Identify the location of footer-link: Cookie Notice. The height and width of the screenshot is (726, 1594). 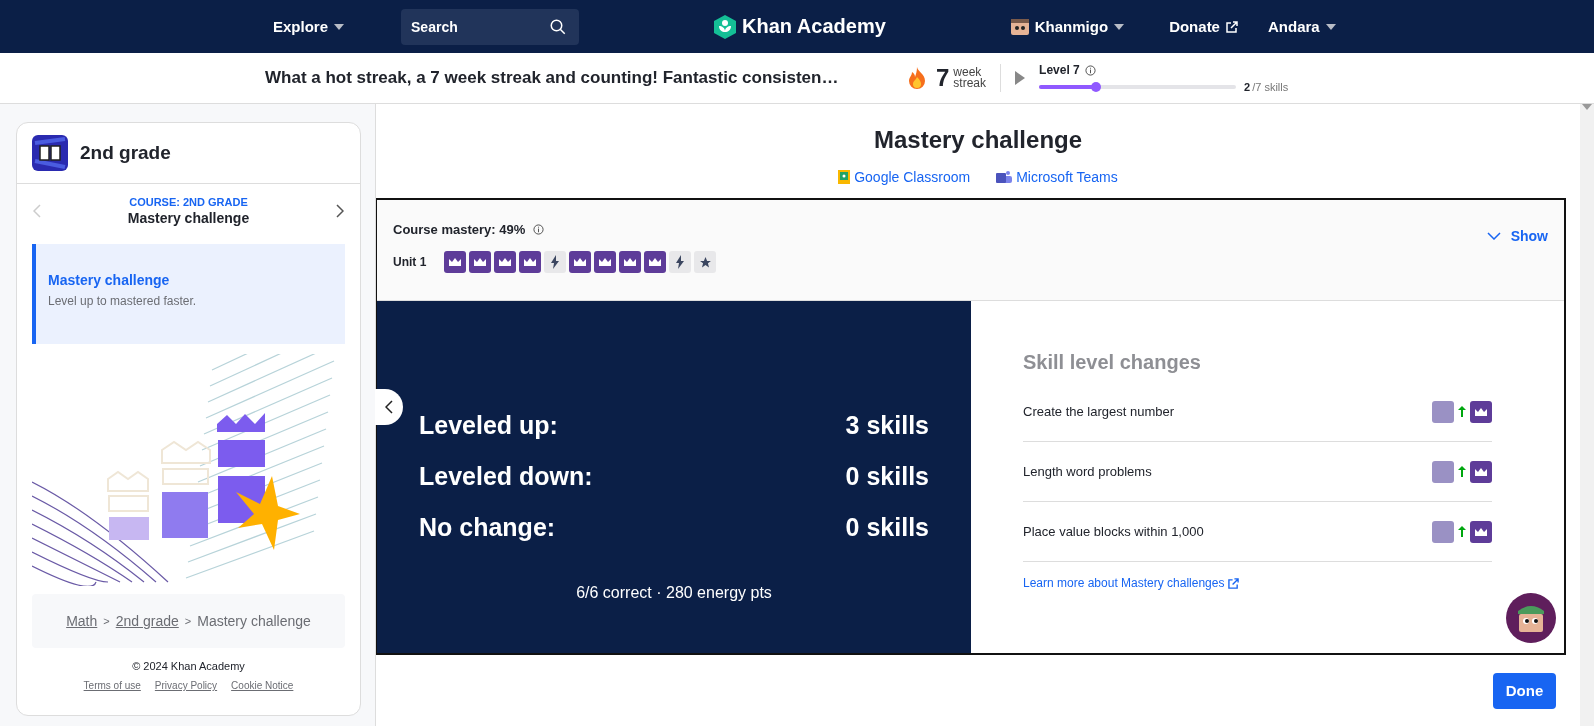
(262, 685).